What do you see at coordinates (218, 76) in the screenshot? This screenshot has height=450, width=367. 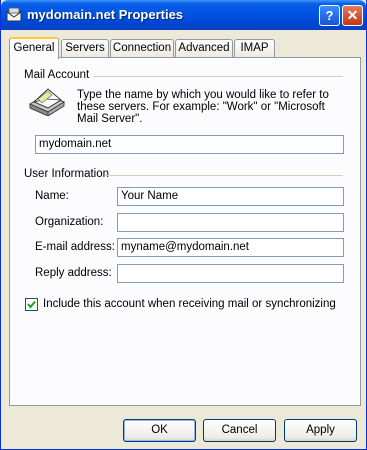 I see `mail-account-divider` at bounding box center [218, 76].